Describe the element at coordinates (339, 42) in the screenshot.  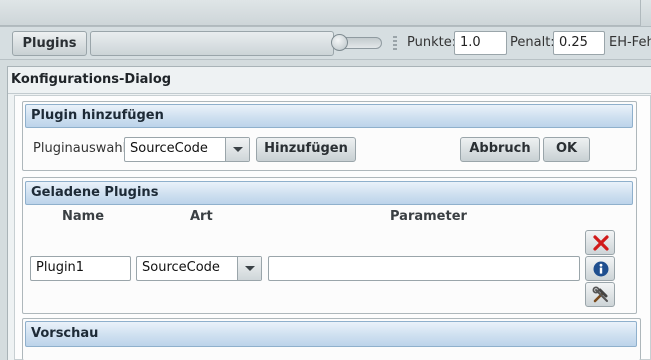
I see `slider-thumb` at that location.